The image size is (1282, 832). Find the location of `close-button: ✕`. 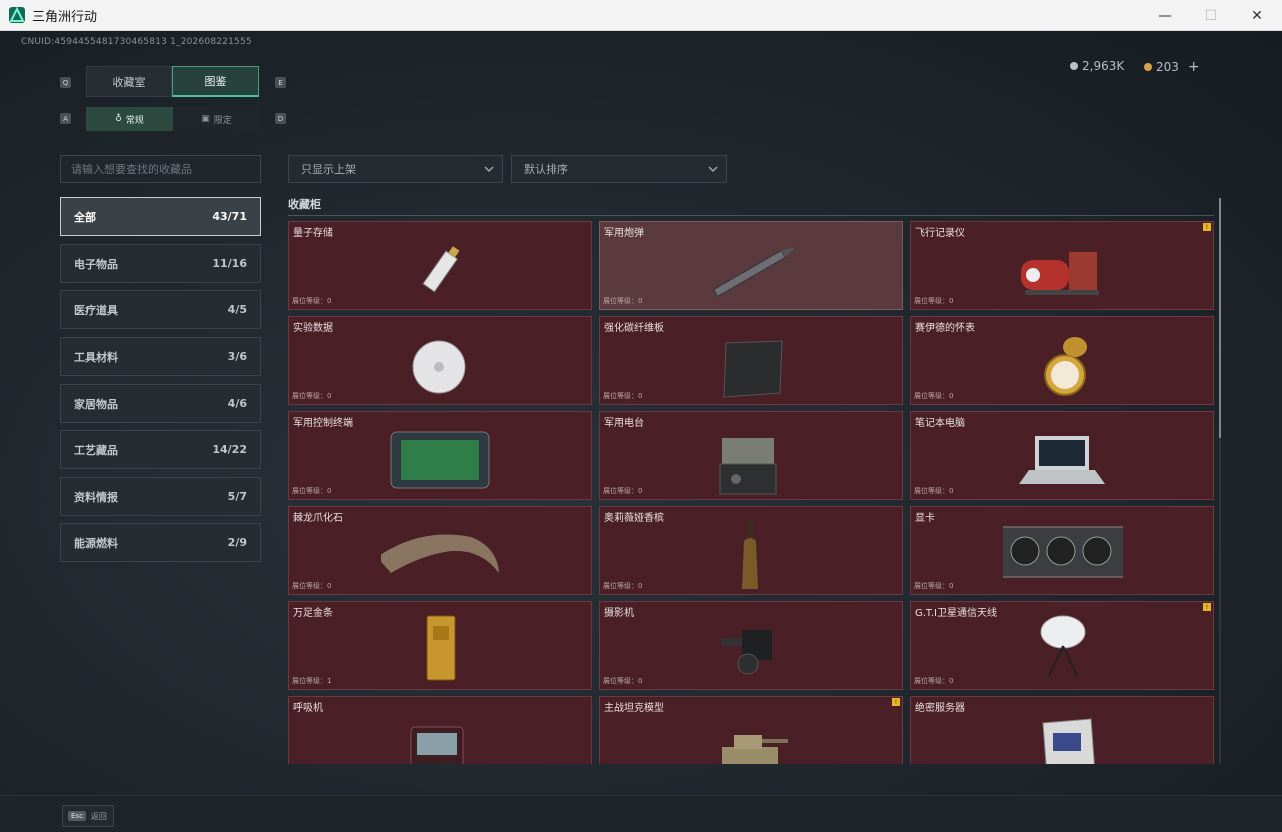

close-button: ✕ is located at coordinates (1257, 15).